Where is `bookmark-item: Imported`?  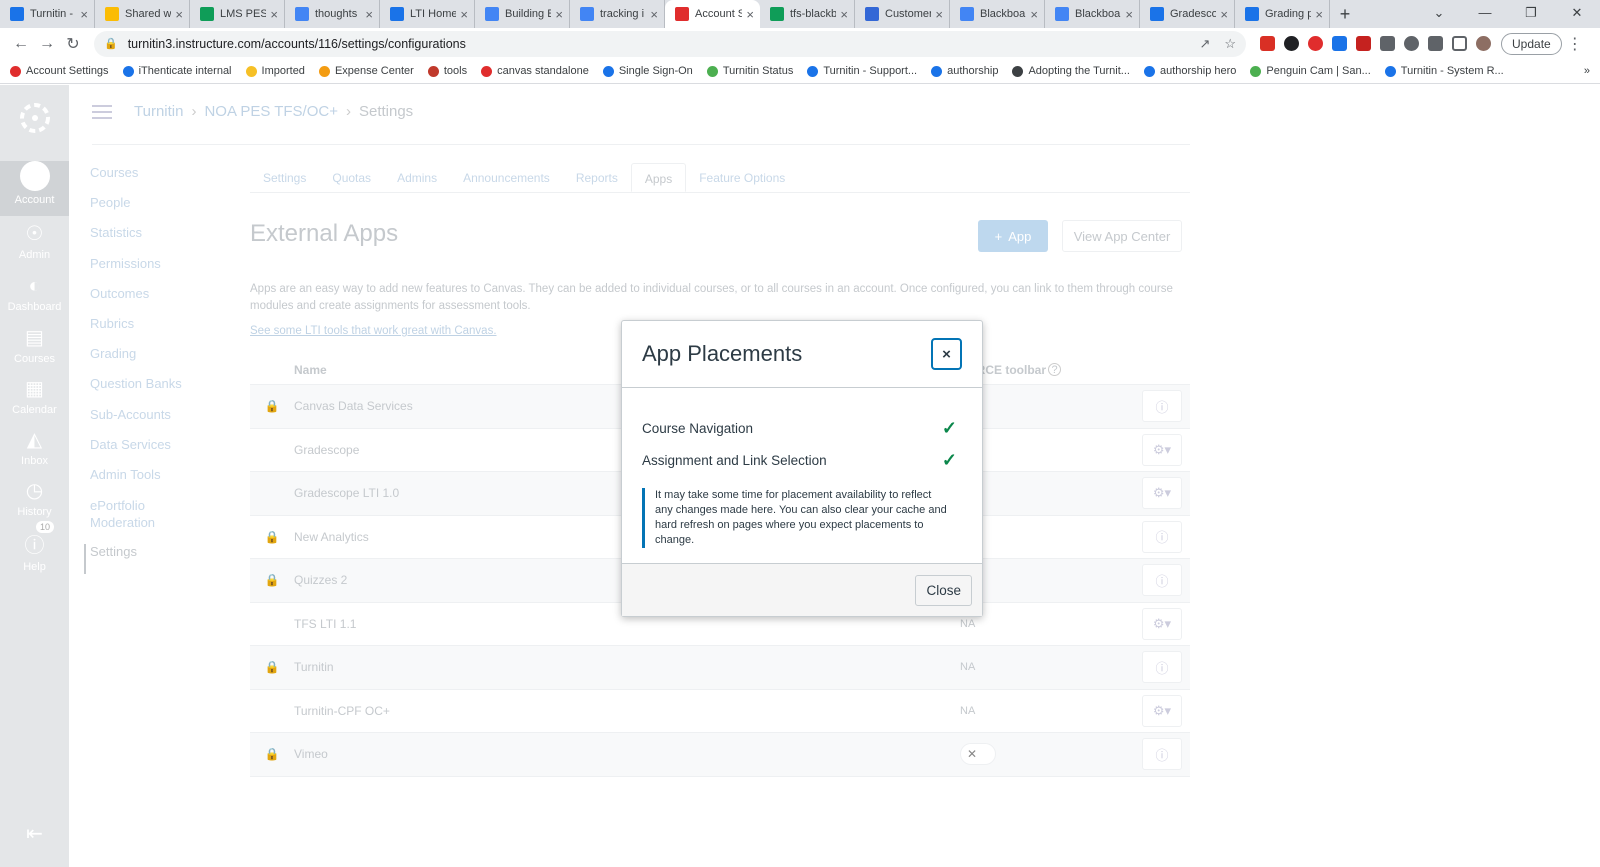
bookmark-item: Imported is located at coordinates (275, 71).